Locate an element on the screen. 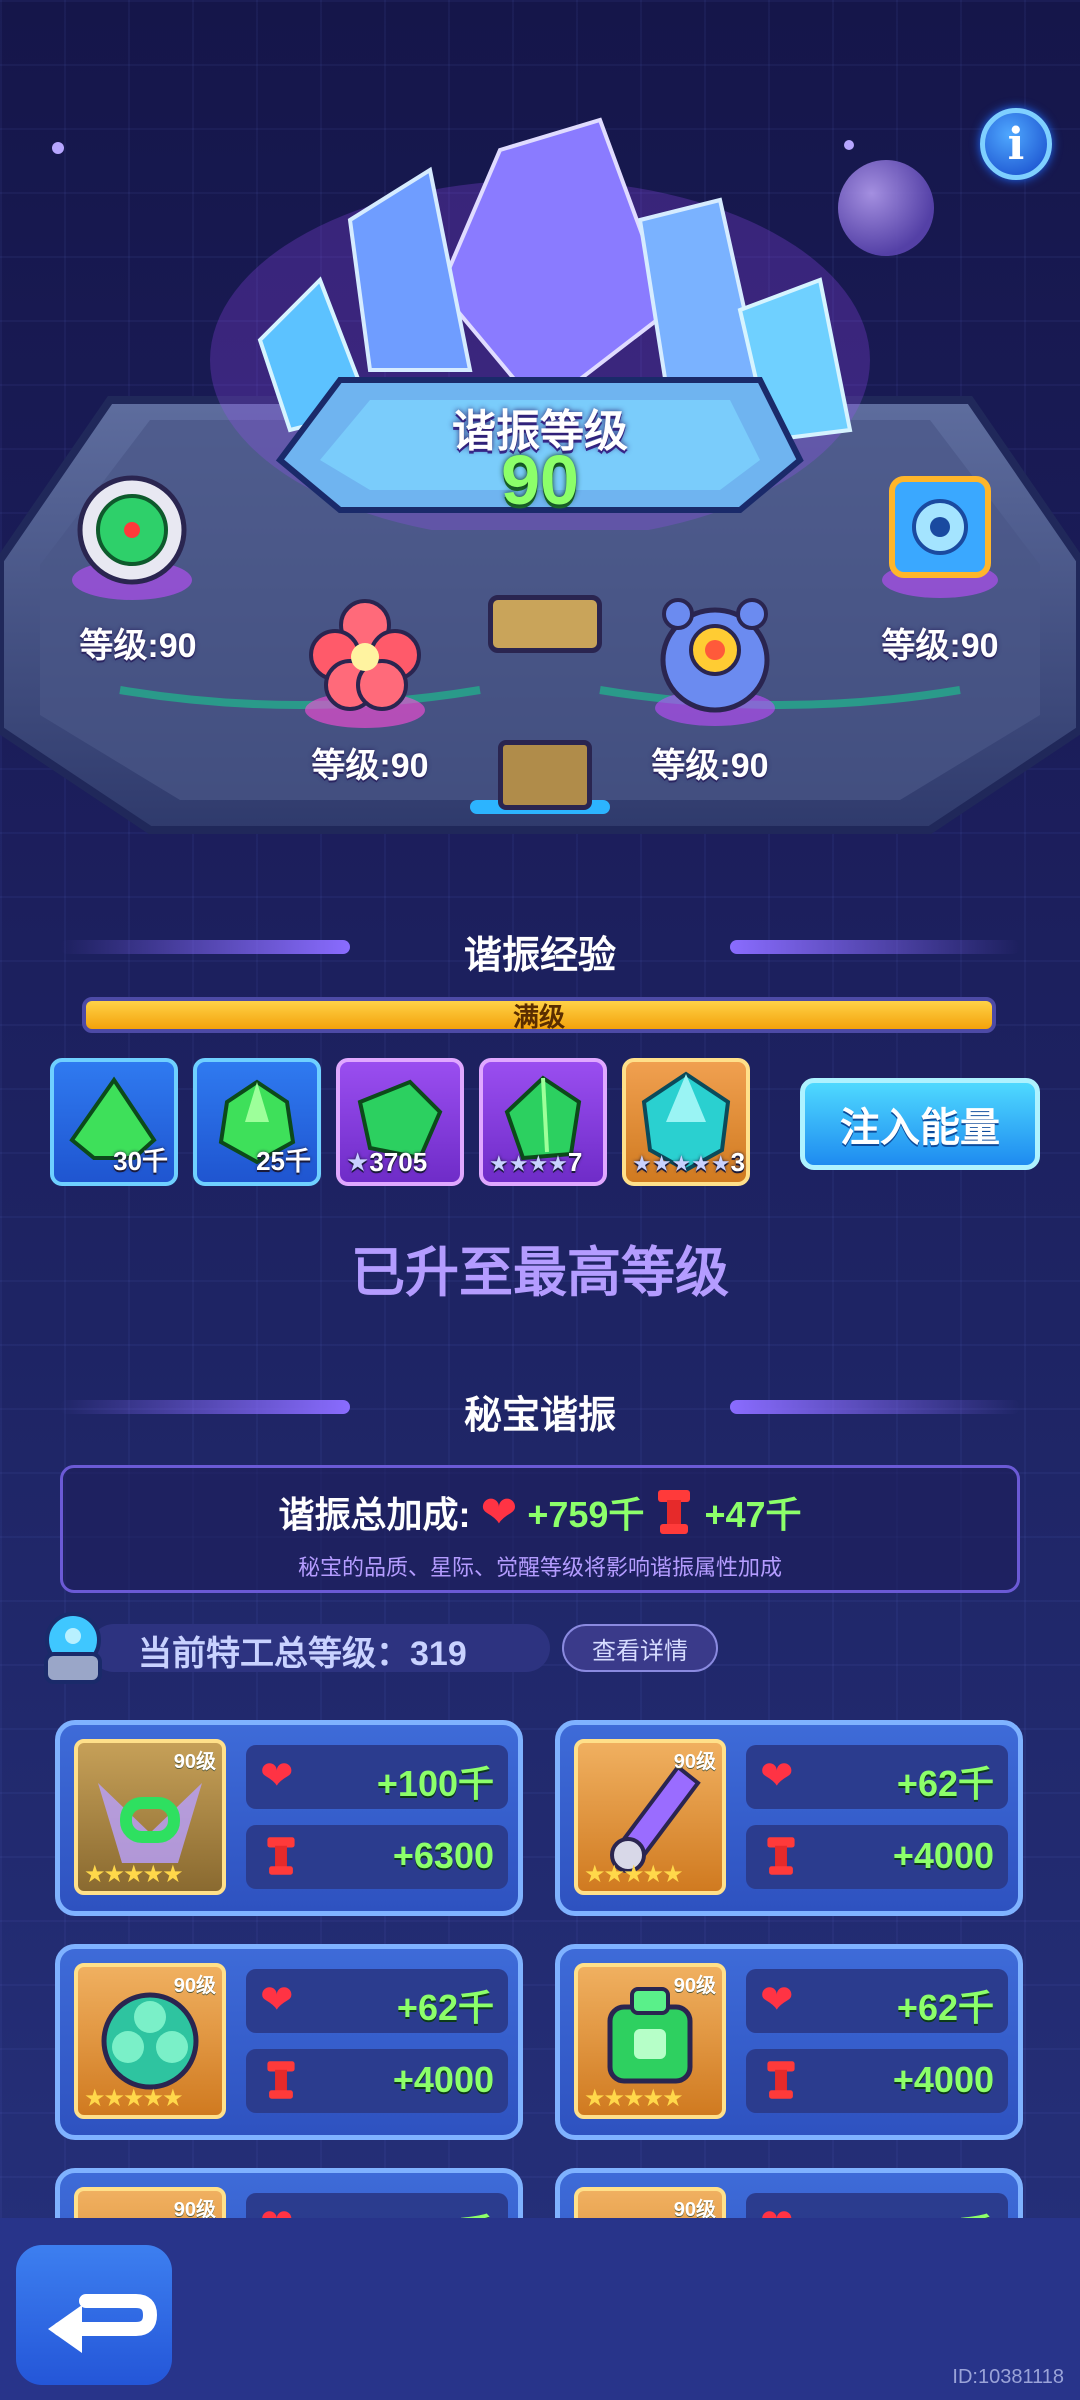  material-stars: ★★★★★ is located at coordinates (681, 1163).